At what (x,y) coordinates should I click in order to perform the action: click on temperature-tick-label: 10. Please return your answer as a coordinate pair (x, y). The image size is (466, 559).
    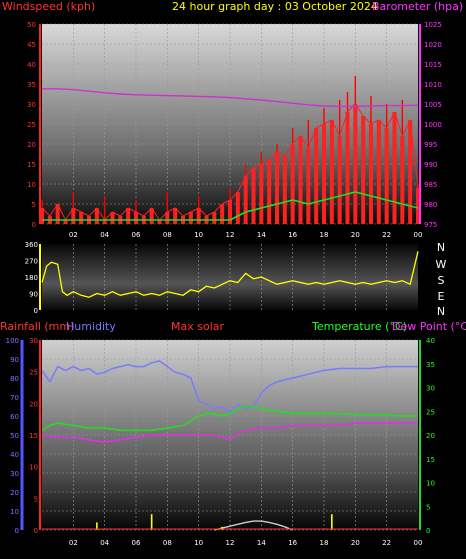
    Looking at the image, I should click on (430, 484).